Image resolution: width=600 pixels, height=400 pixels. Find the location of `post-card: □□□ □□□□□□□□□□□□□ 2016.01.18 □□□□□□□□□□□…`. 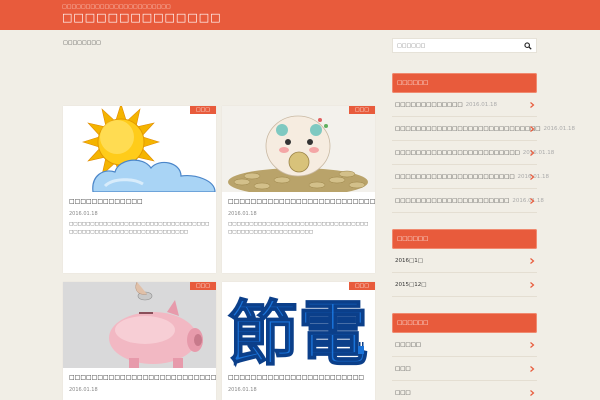

post-card: □□□ □□□□□□□□□□□□□ 2016.01.18 □□□□□□□□□□□… is located at coordinates (139, 189).